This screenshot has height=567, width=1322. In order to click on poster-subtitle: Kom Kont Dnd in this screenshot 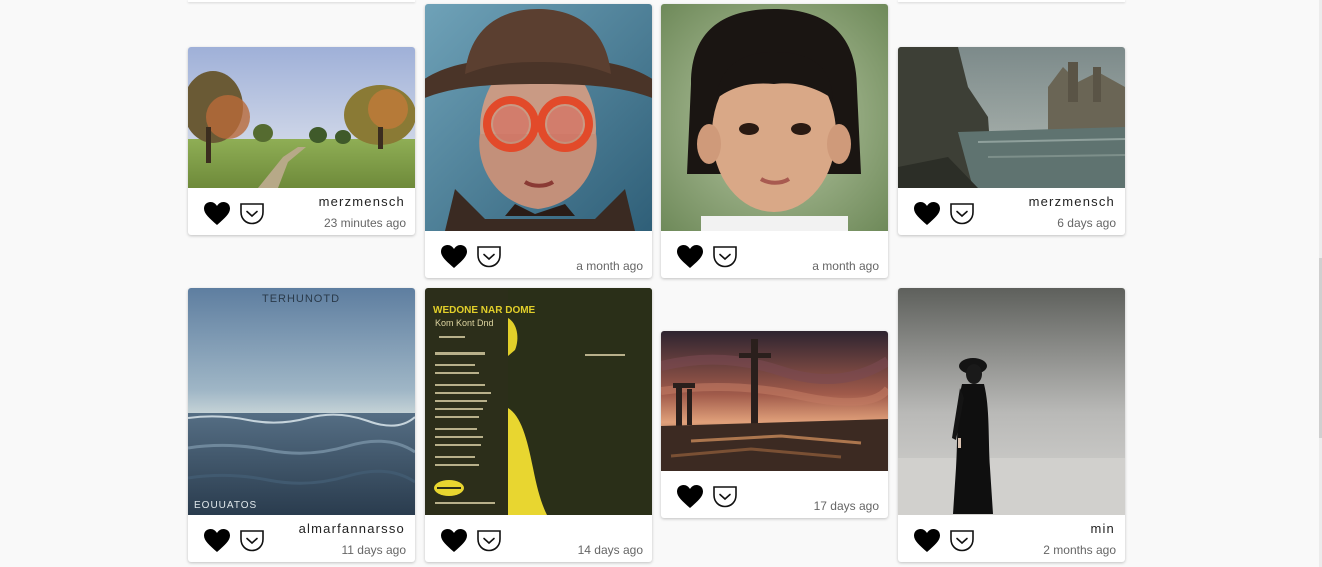, I will do `click(464, 323)`.